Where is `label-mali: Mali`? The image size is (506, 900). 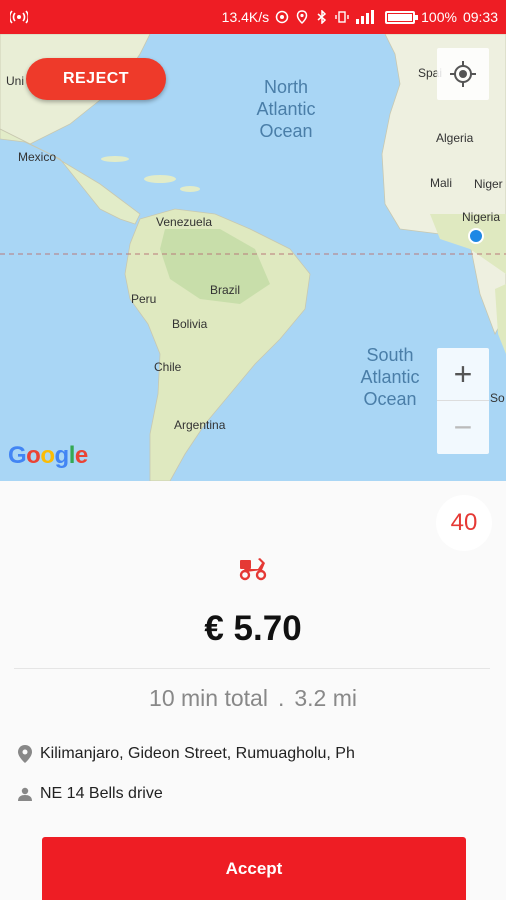
label-mali: Mali is located at coordinates (441, 183).